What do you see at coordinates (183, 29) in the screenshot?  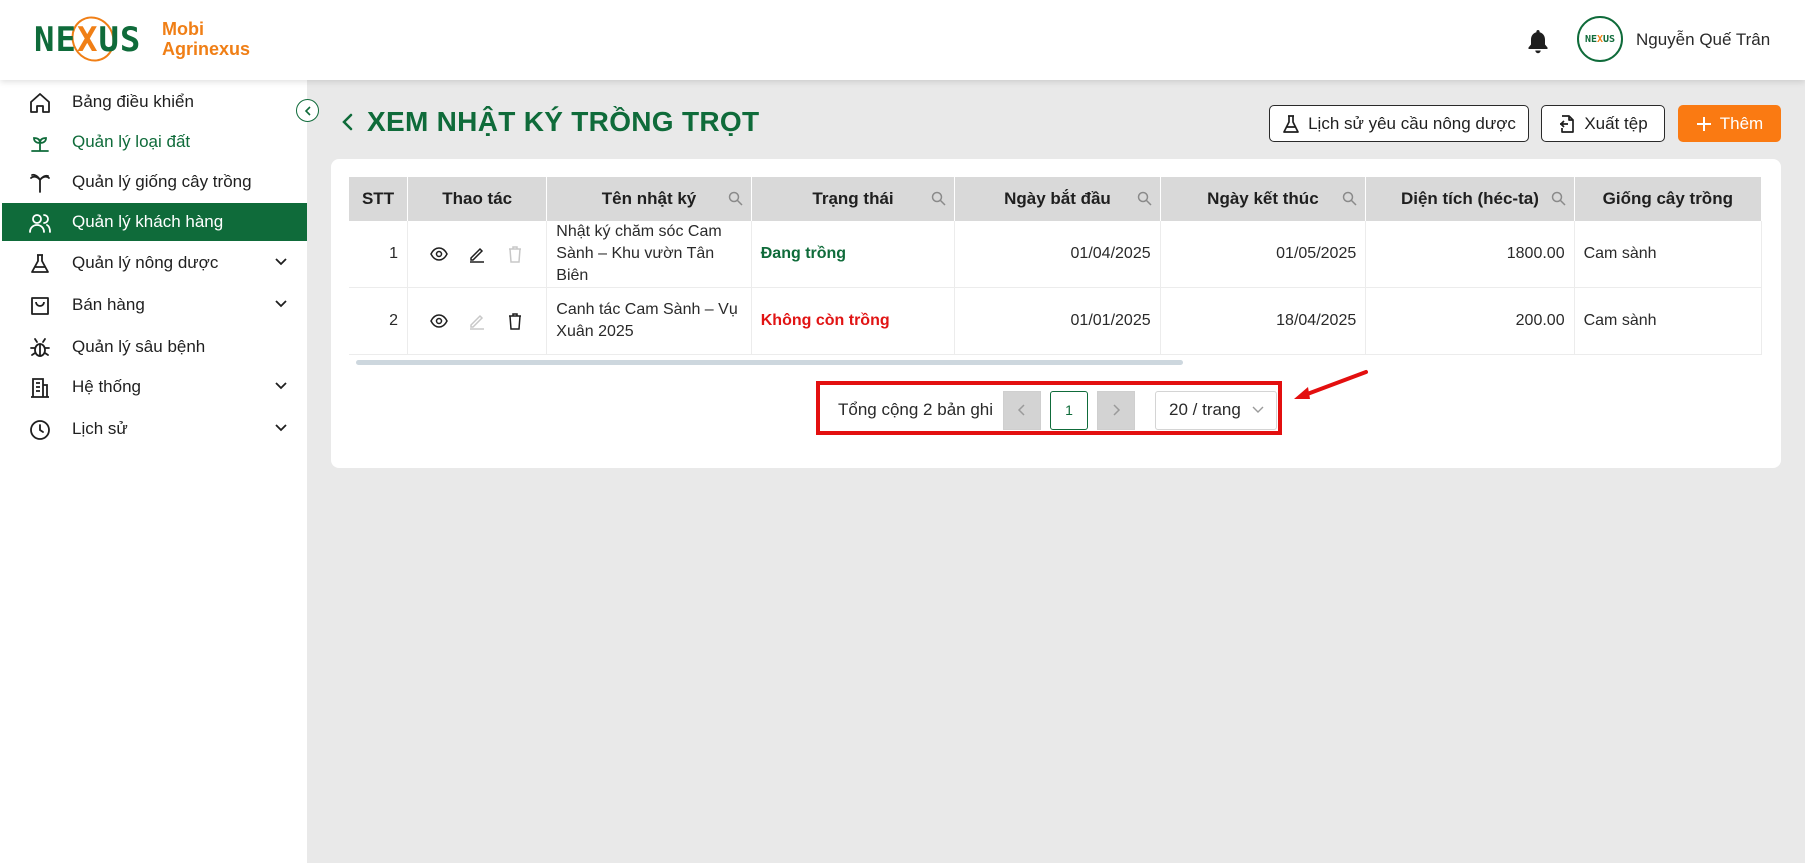 I see `logo-text-line1: Mobi` at bounding box center [183, 29].